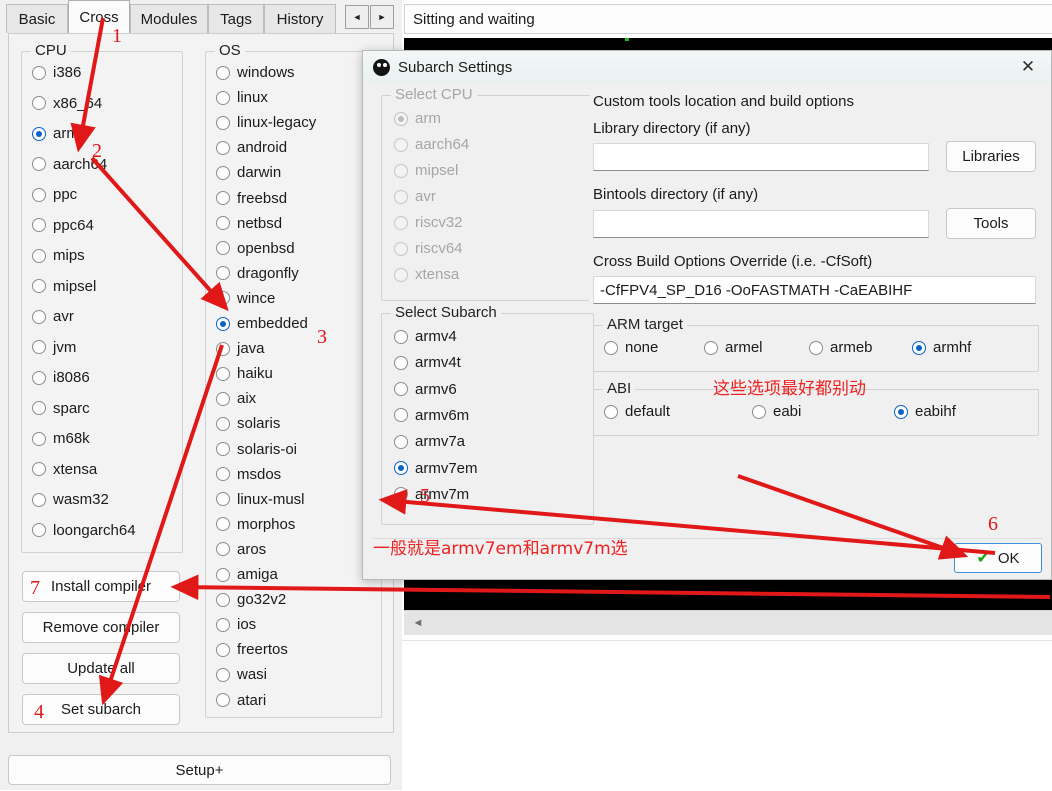 The height and width of the screenshot is (791, 1052). I want to click on tab-scroll-right-icon: ►, so click(382, 17).